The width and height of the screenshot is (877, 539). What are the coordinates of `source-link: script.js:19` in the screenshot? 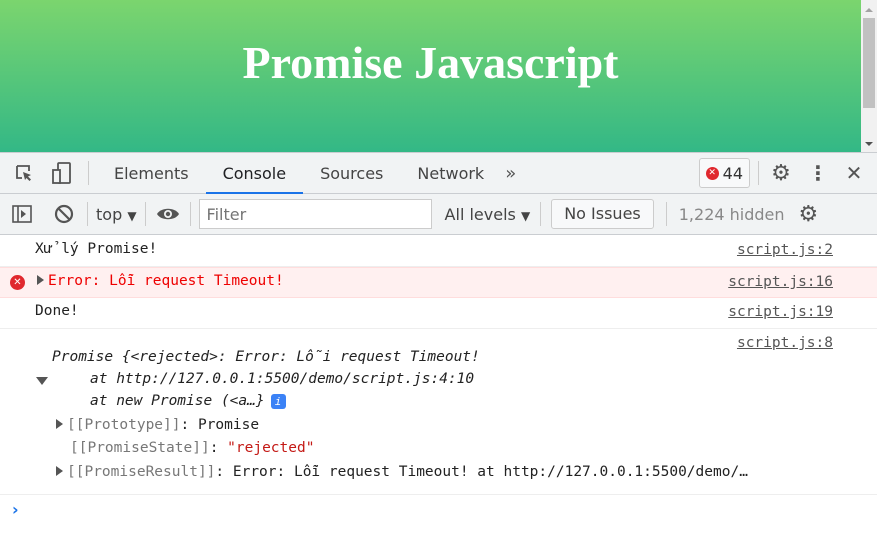 It's located at (780, 312).